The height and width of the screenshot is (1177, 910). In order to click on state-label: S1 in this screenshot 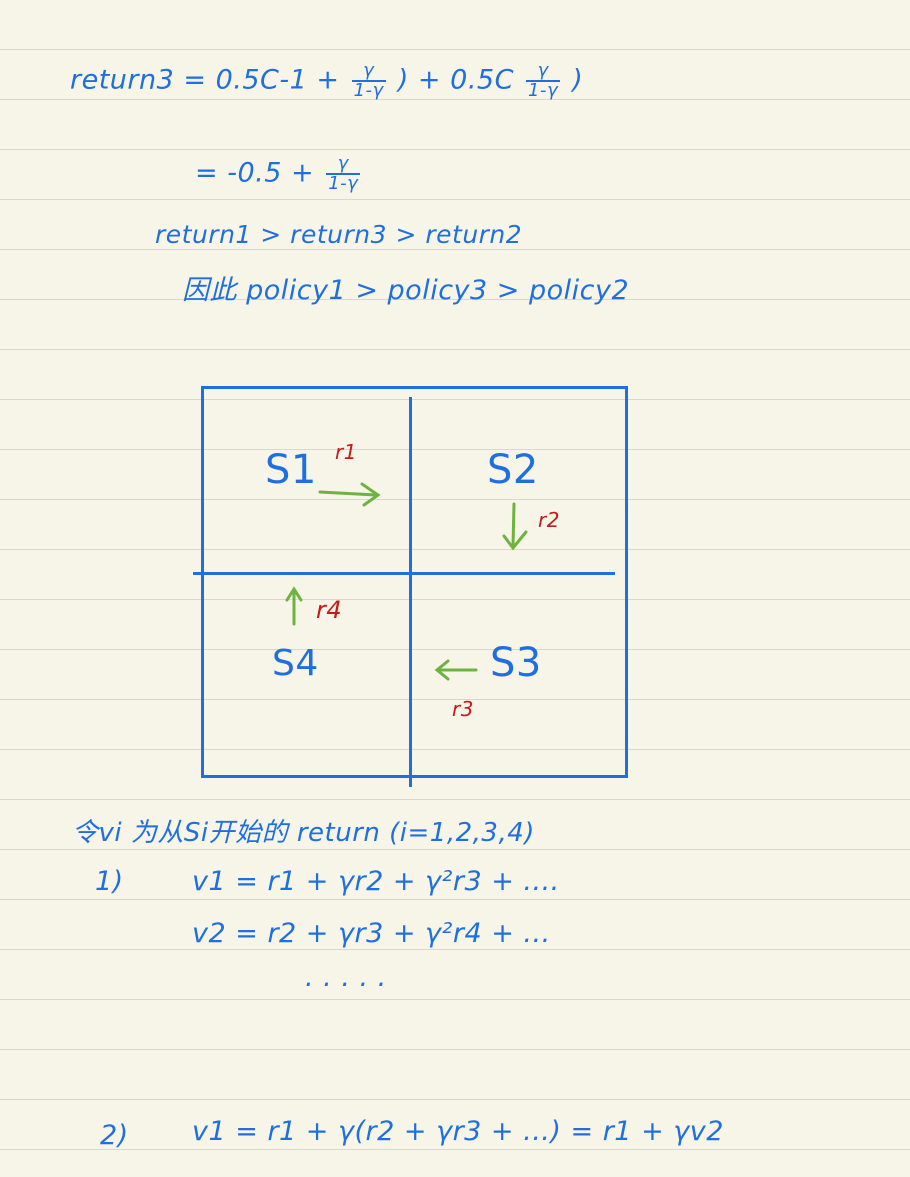, I will do `click(291, 470)`.